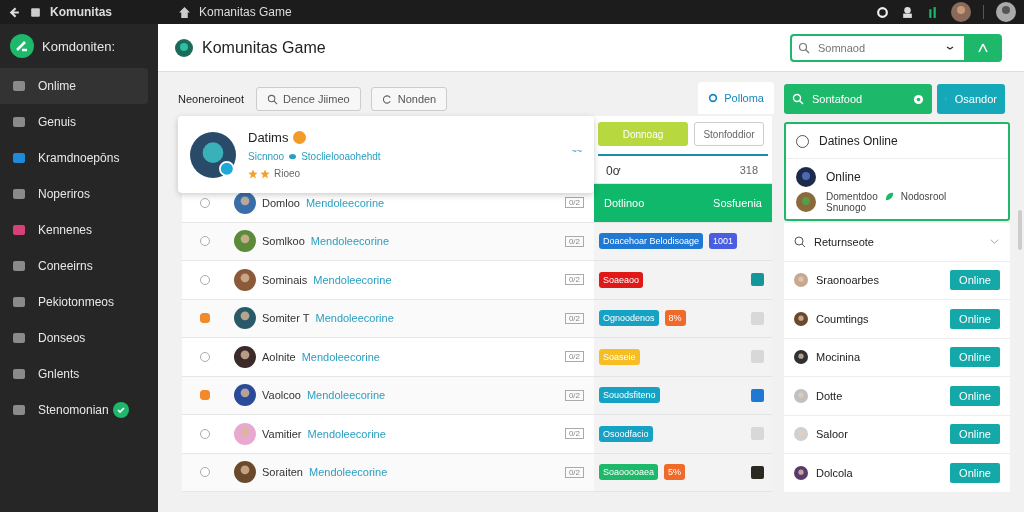 This screenshot has width=1024, height=512. Describe the element at coordinates (729, 134) in the screenshot. I see `option-button: Stonfoddior` at that location.